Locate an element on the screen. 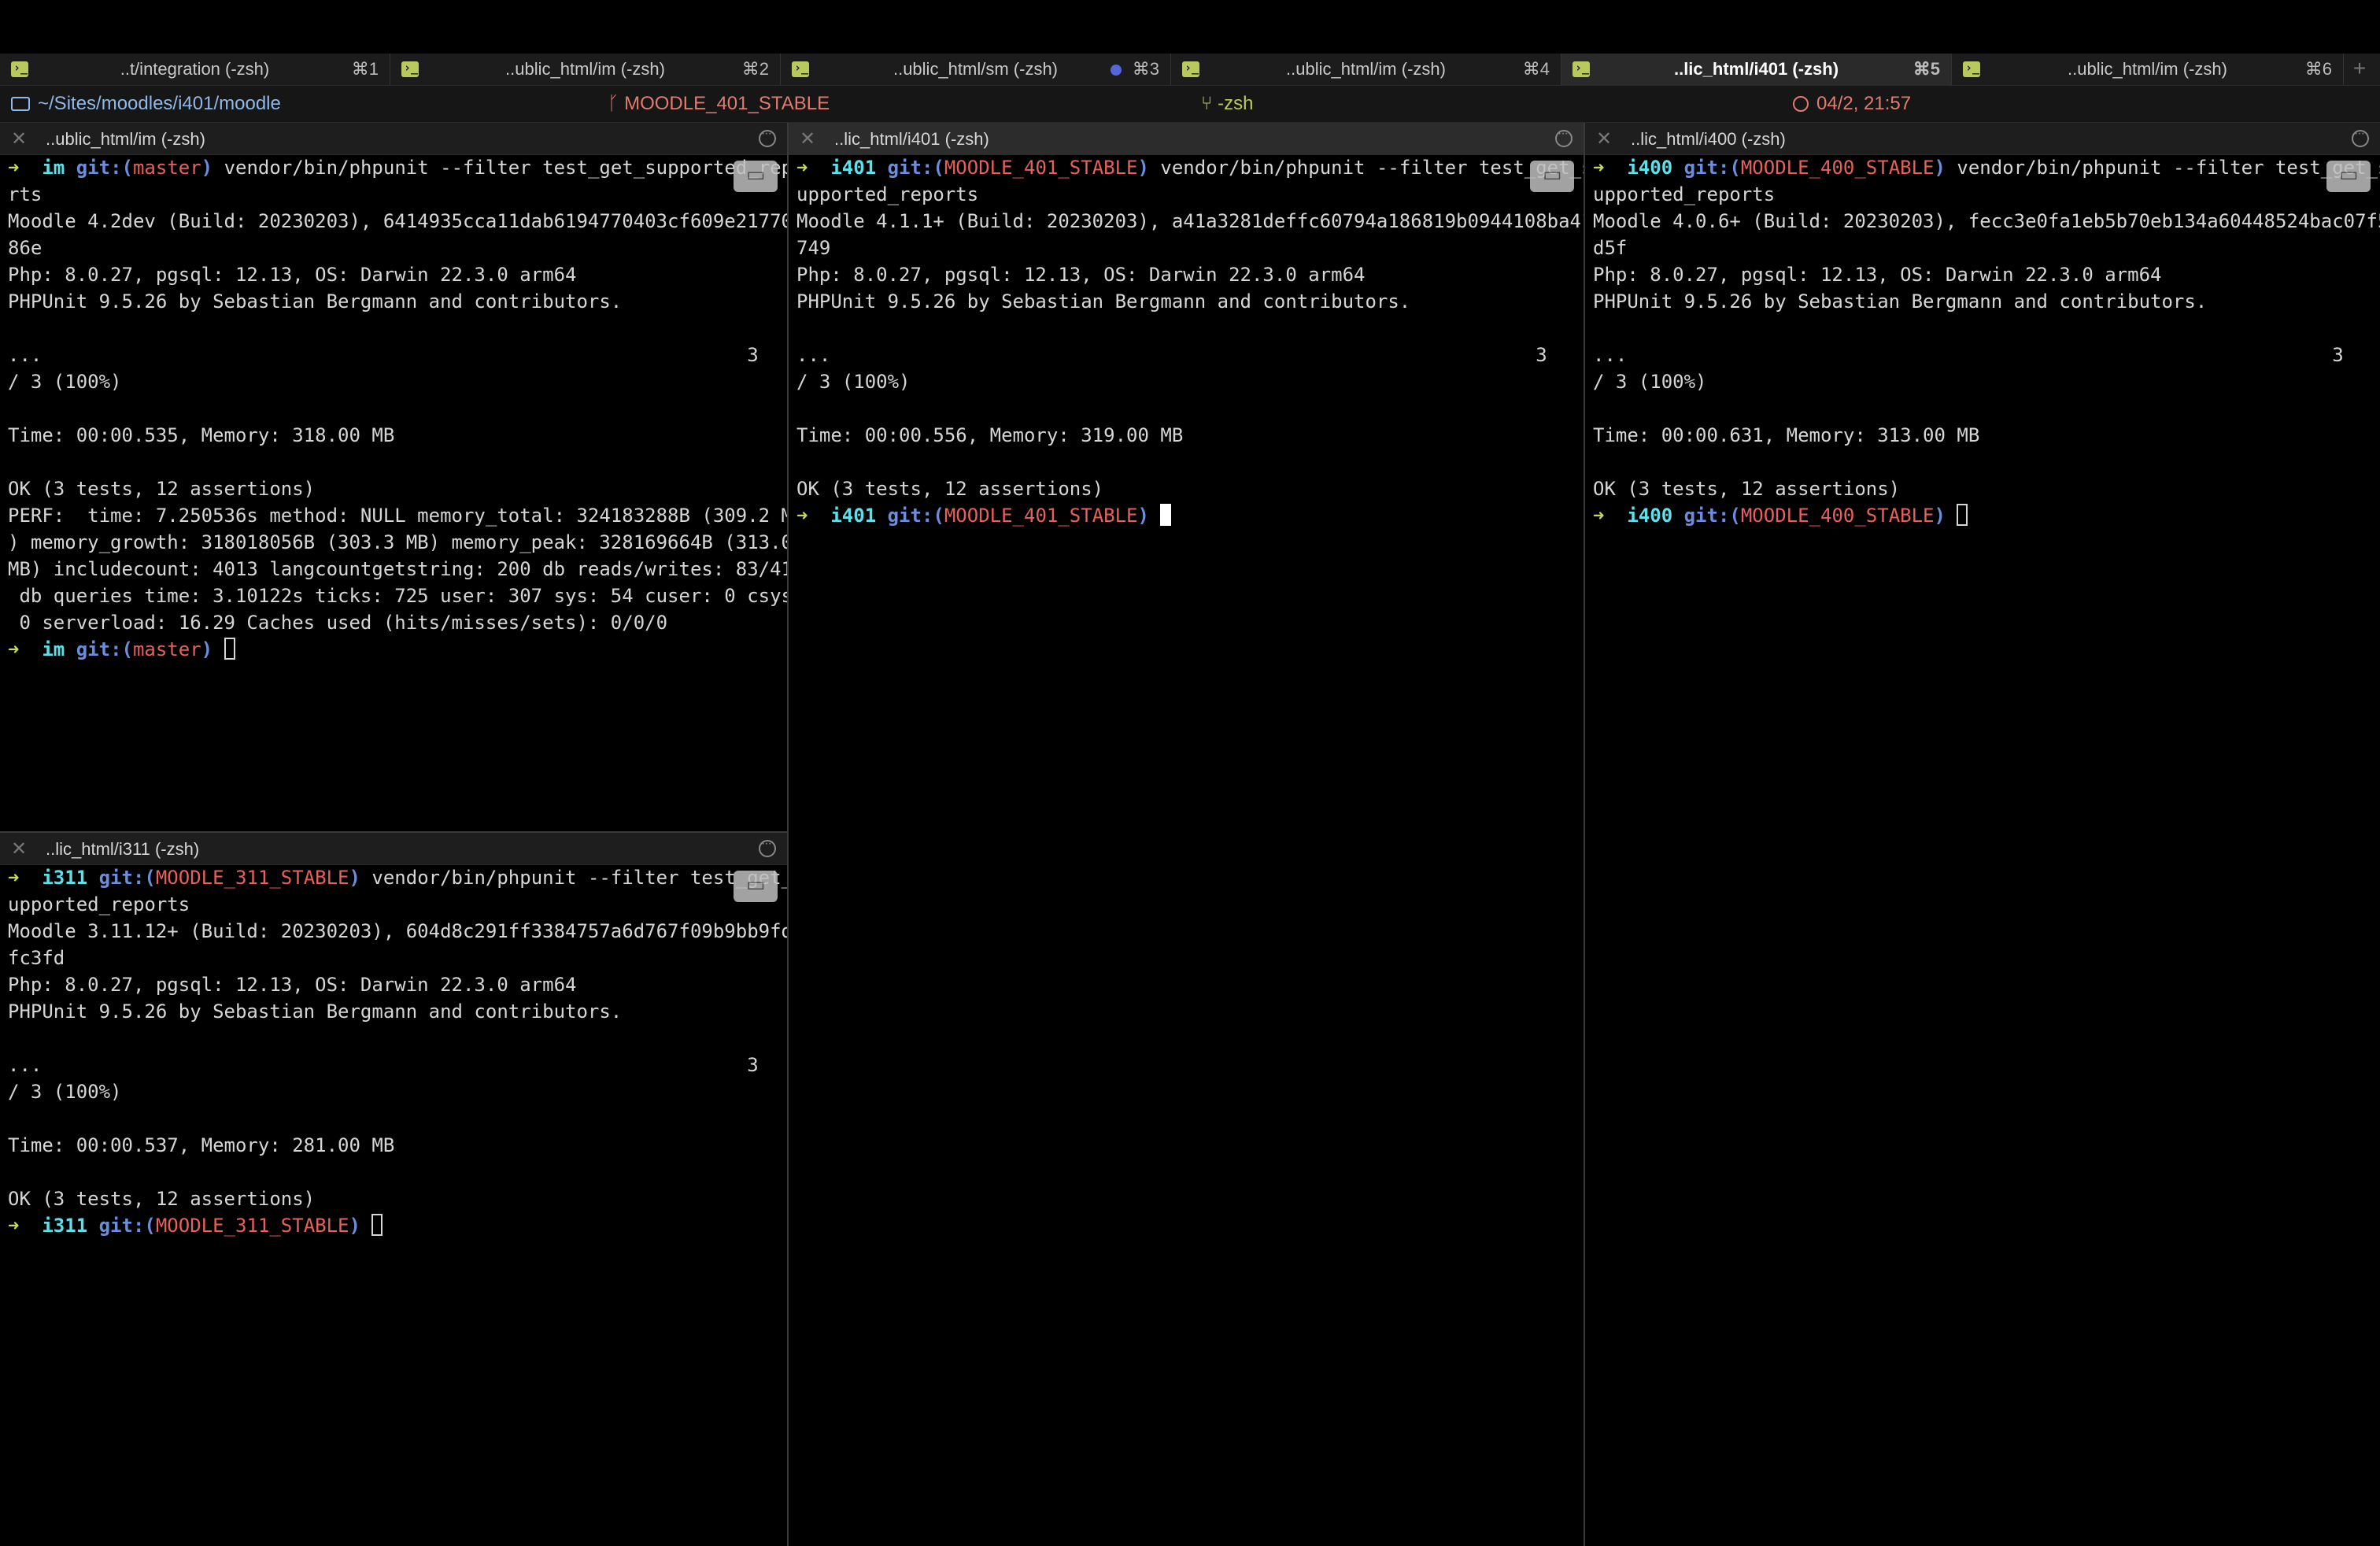 Image resolution: width=2380 pixels, height=1546 pixels. tab-shortcut: ⌘4 is located at coordinates (1536, 69).